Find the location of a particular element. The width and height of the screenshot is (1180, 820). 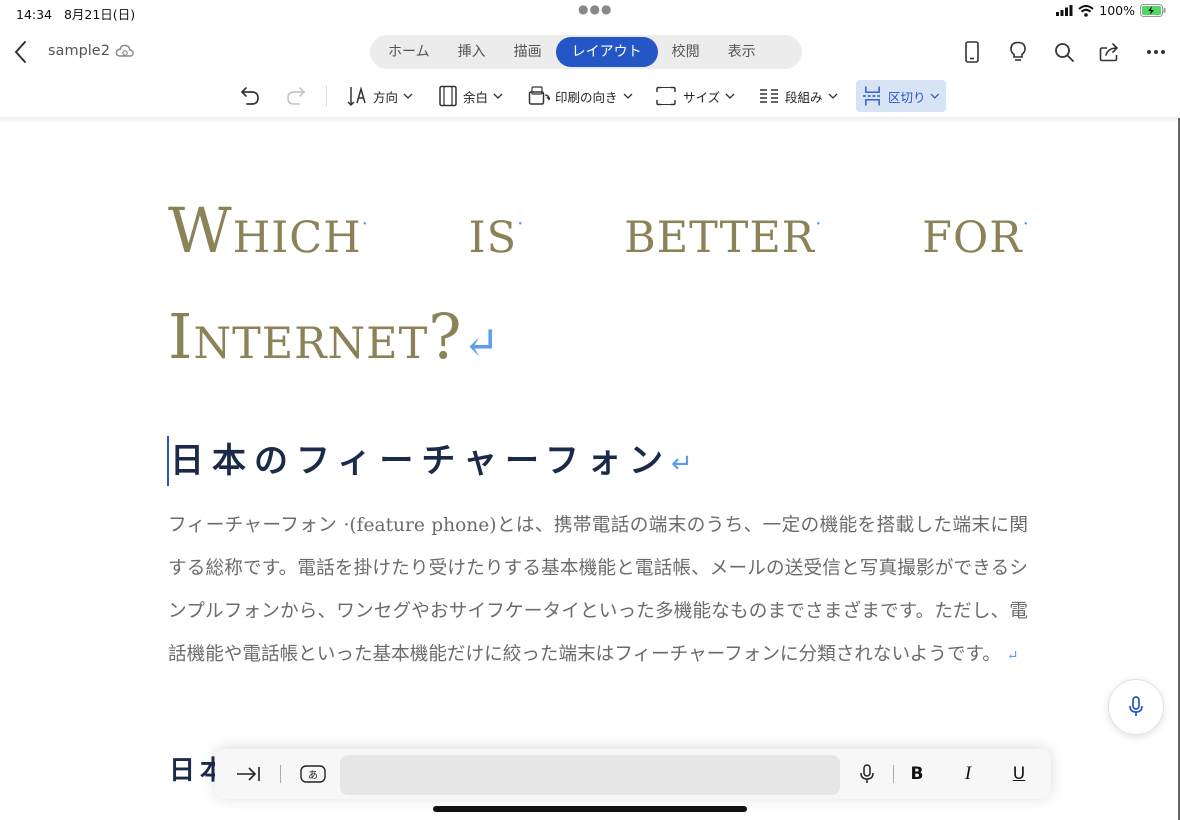

tab-draw: 描画 is located at coordinates (528, 52).